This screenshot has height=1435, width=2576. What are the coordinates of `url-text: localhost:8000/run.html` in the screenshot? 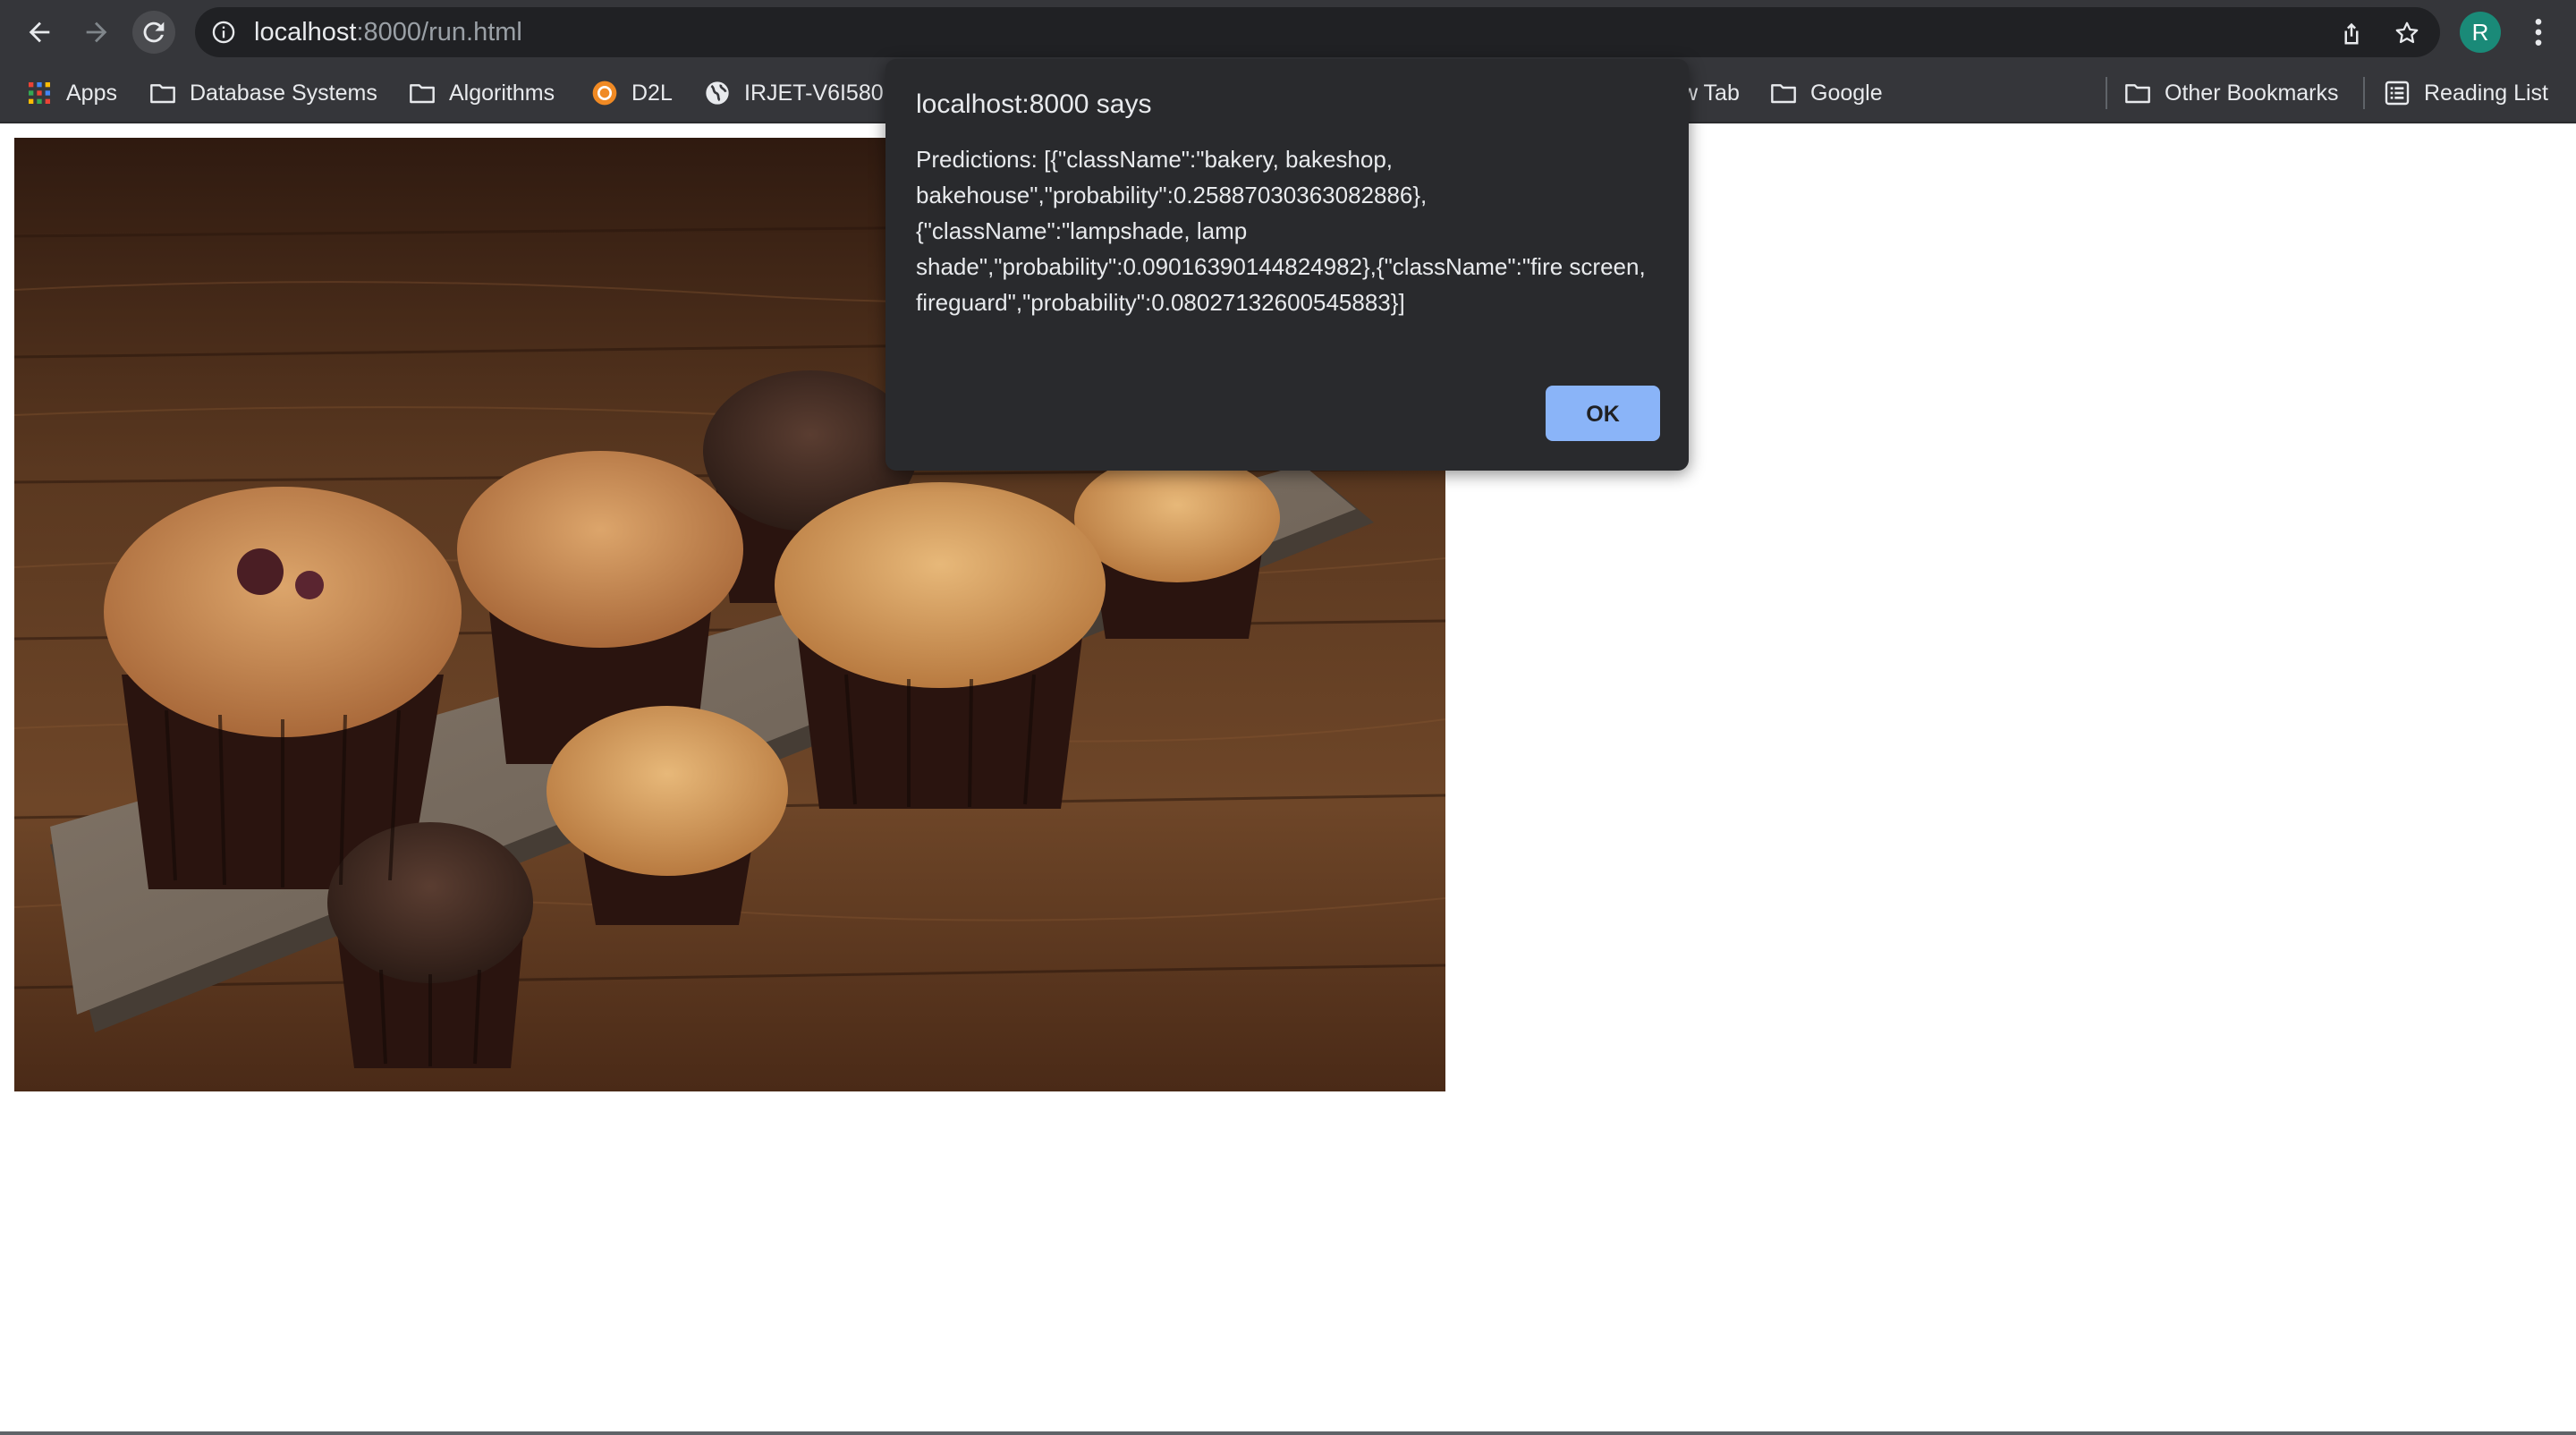 It's located at (388, 32).